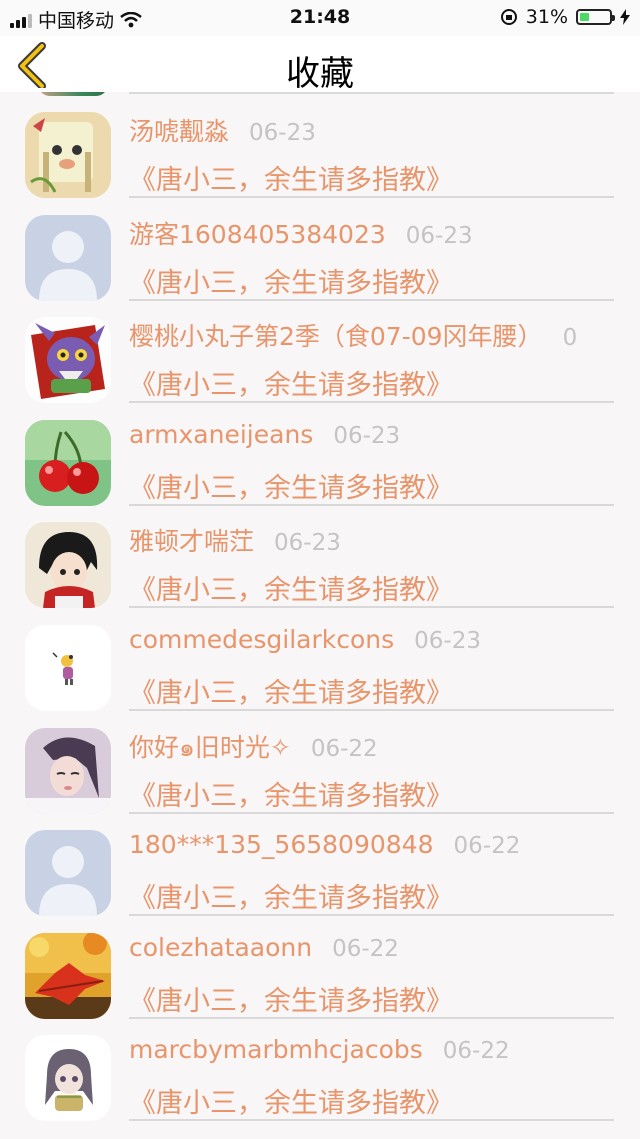 The image size is (640, 1139). I want to click on list-item: 游客1608405384023 06-23 《唐小三，余生请多指教》, so click(320, 248).